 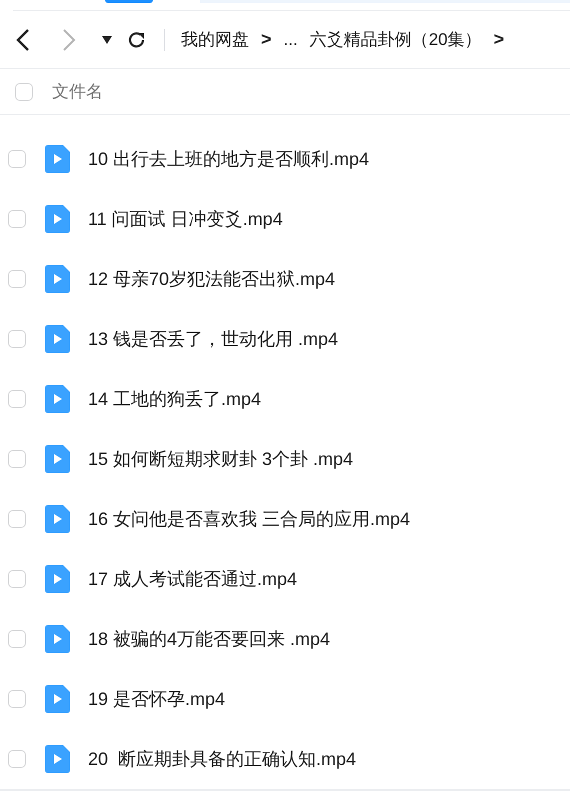 What do you see at coordinates (193, 579) in the screenshot?
I see `file-name: 17 成人考试能否通过.mp4` at bounding box center [193, 579].